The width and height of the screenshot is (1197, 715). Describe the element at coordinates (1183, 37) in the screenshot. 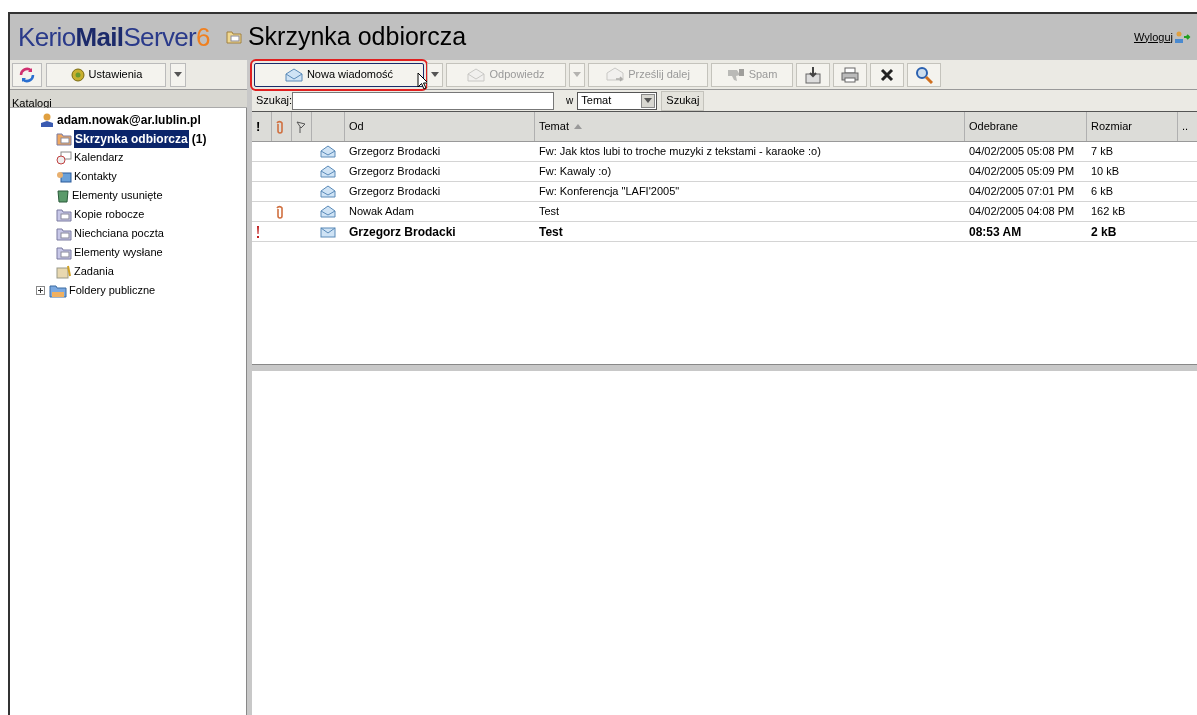

I see `user-exit-icon` at that location.